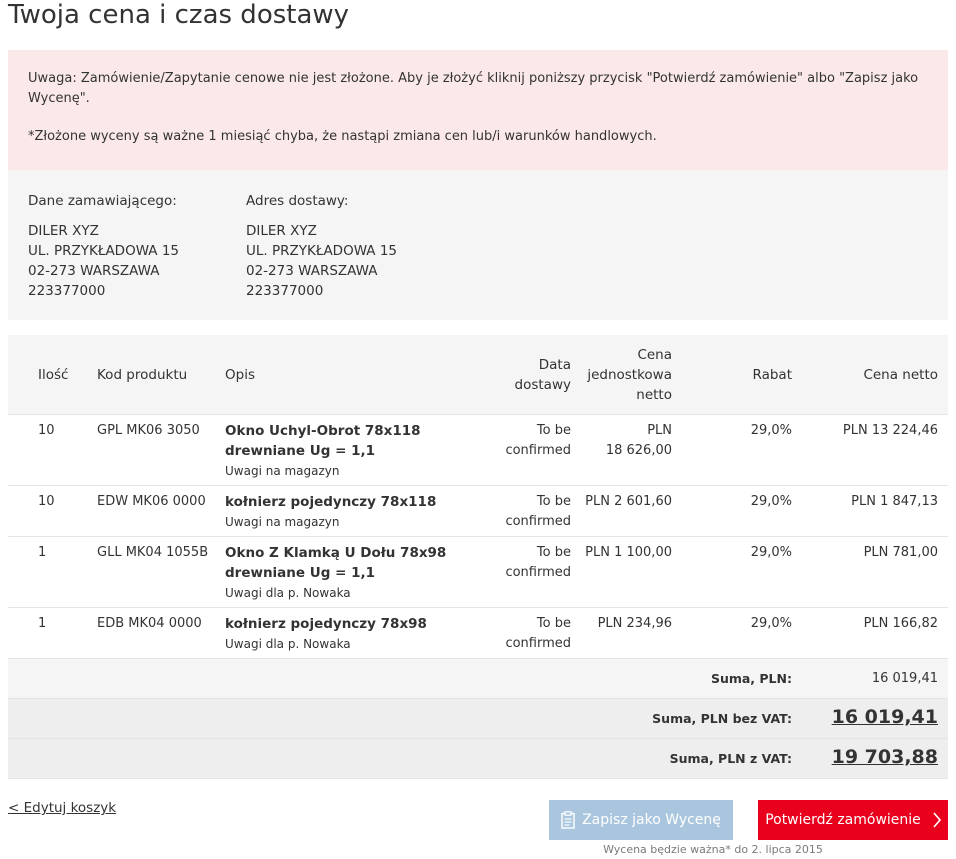 This screenshot has width=956, height=859. I want to click on row-unit-price: PLN 2 601,60, so click(628, 501).